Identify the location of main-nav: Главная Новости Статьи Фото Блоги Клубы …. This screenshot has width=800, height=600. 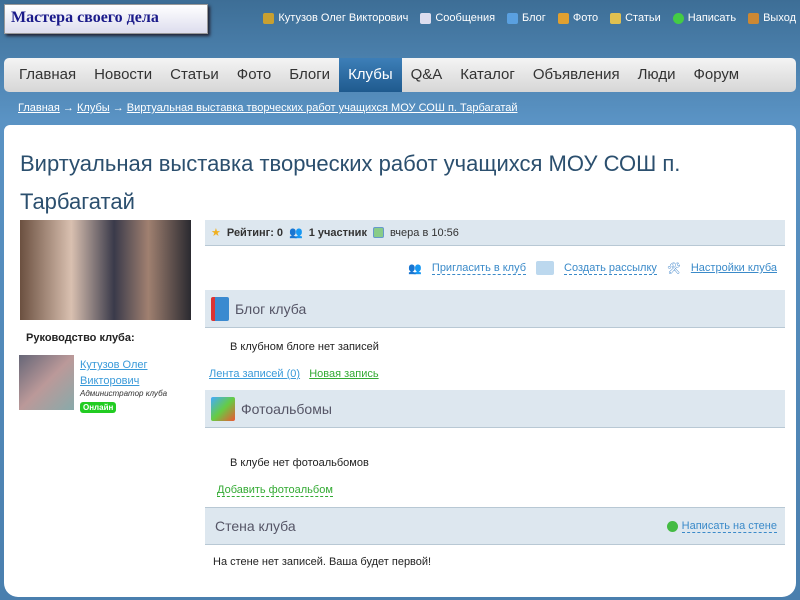
(400, 75).